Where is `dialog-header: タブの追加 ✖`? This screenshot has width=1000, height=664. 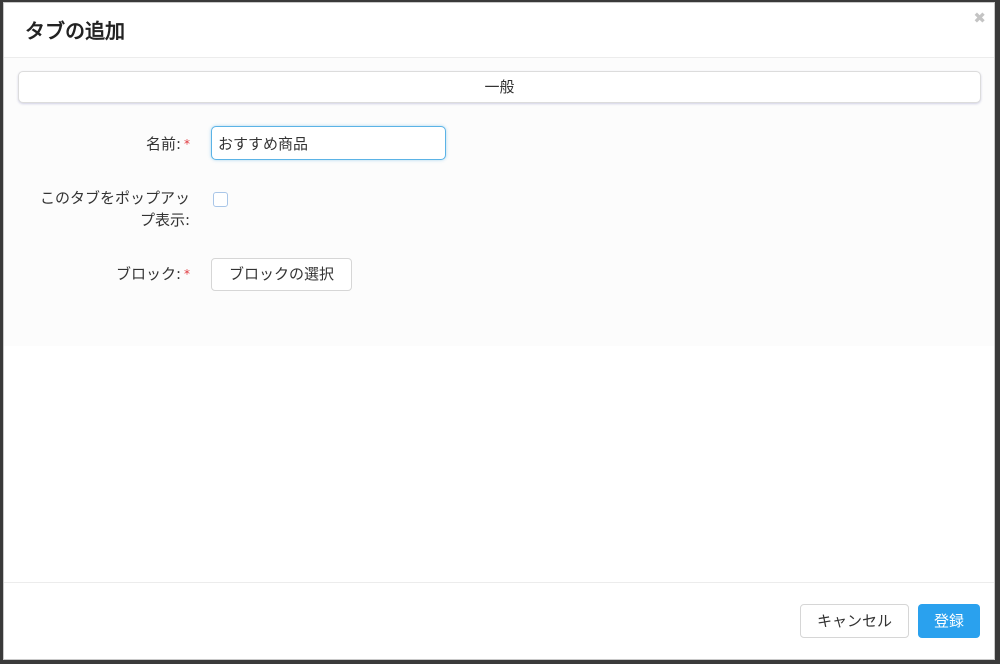
dialog-header: タブの追加 ✖ is located at coordinates (499, 30).